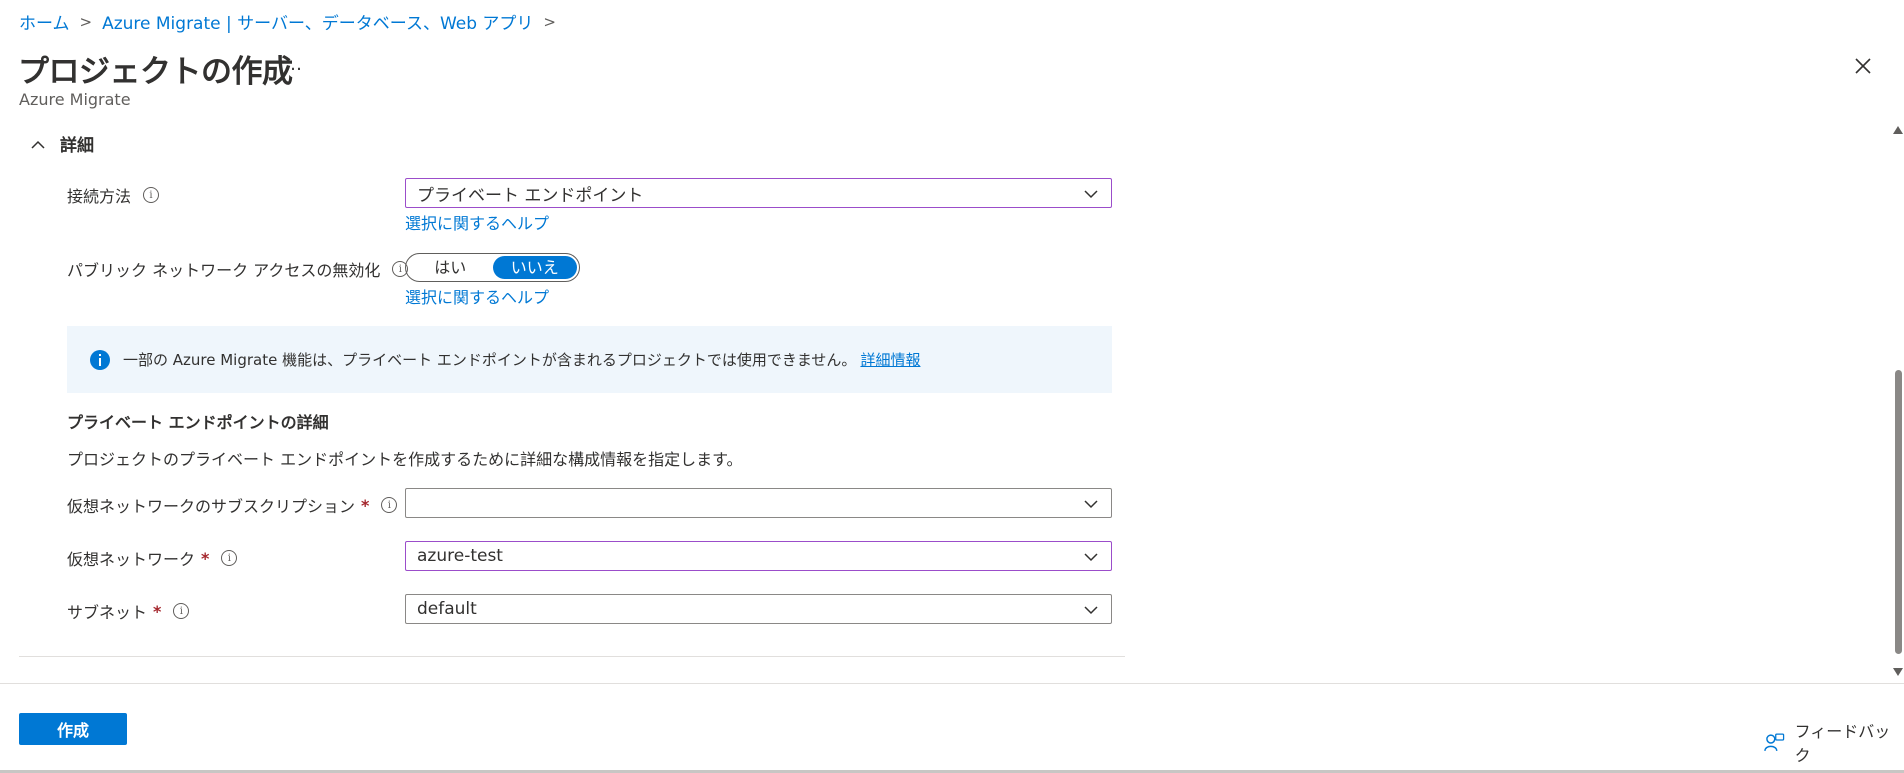 This screenshot has height=773, width=1904. I want to click on private-endpoint-heading: プライベート エンドポイントの詳細, so click(198, 422).